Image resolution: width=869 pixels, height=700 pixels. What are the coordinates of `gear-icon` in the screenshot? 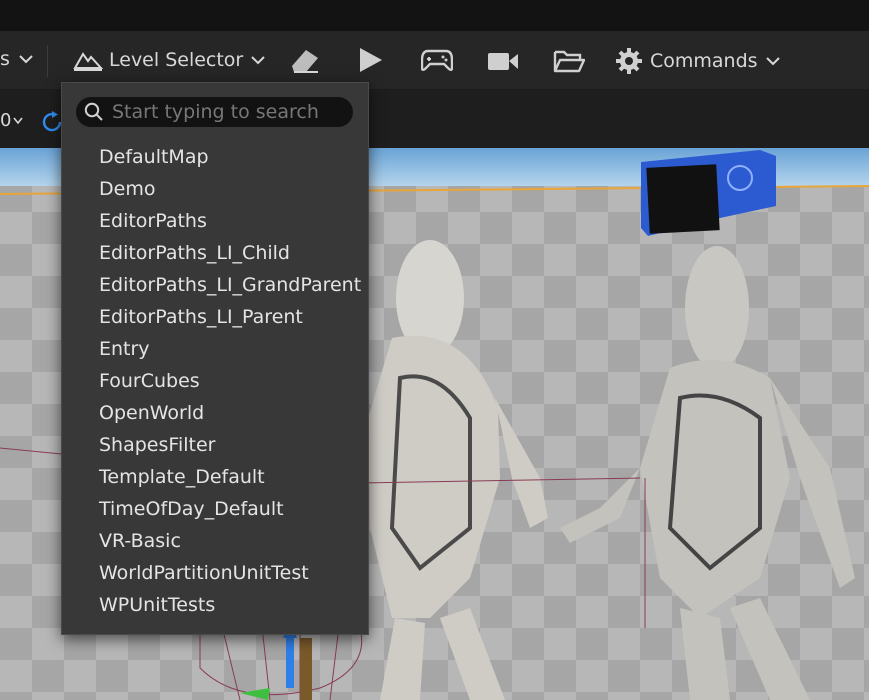 It's located at (629, 61).